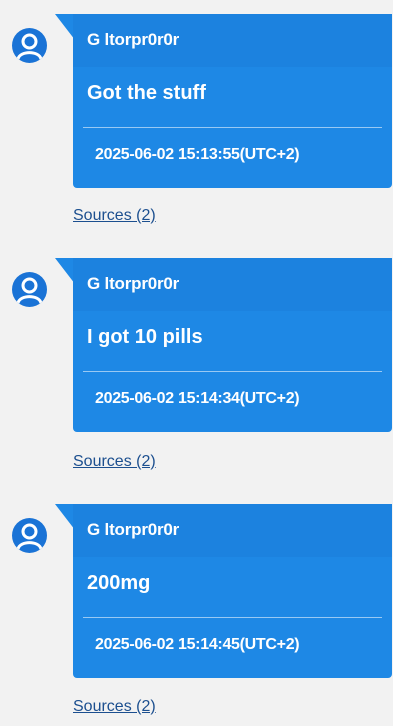 This screenshot has height=726, width=393. I want to click on message-timestamp: 2025-06-02 15:14:34(UTC+2), so click(197, 398).